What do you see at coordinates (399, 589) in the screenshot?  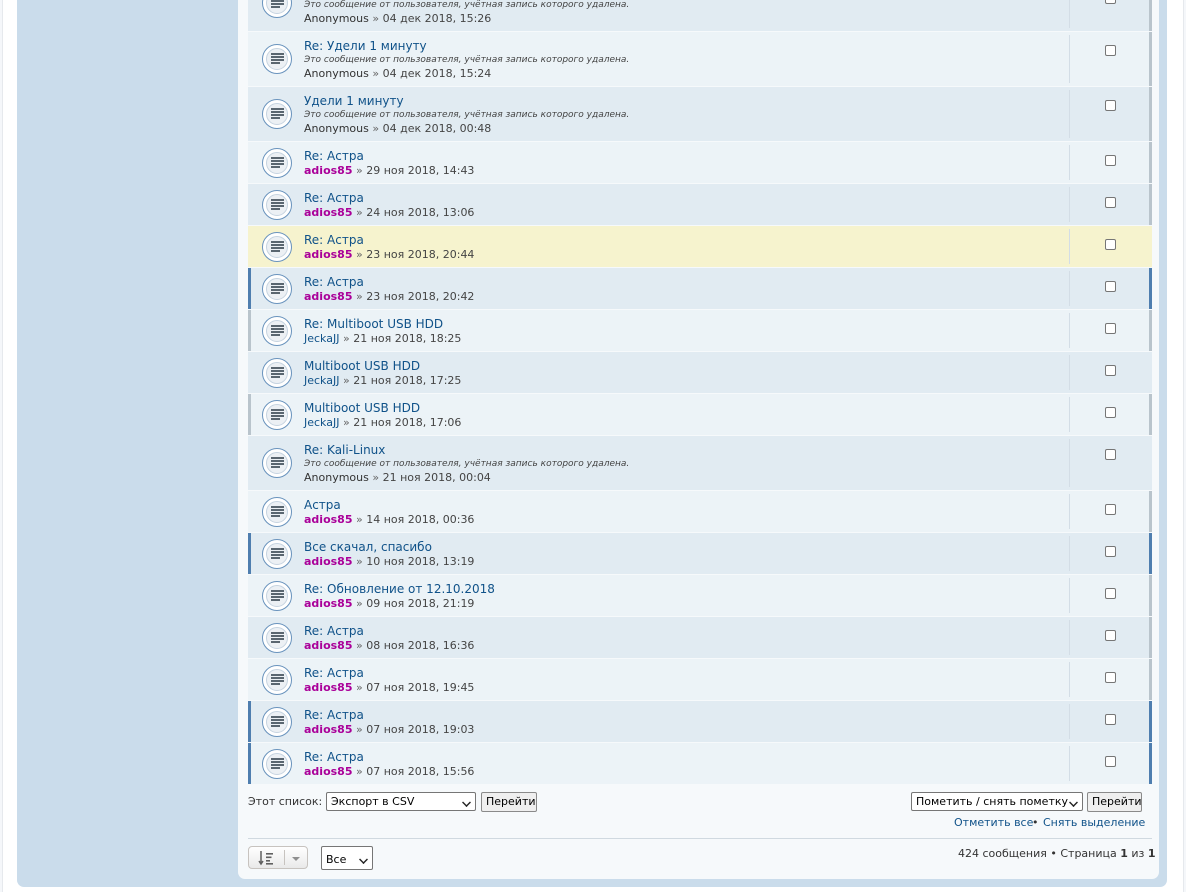 I see `post-title-link: Re: Обновление от 12.10.2018` at bounding box center [399, 589].